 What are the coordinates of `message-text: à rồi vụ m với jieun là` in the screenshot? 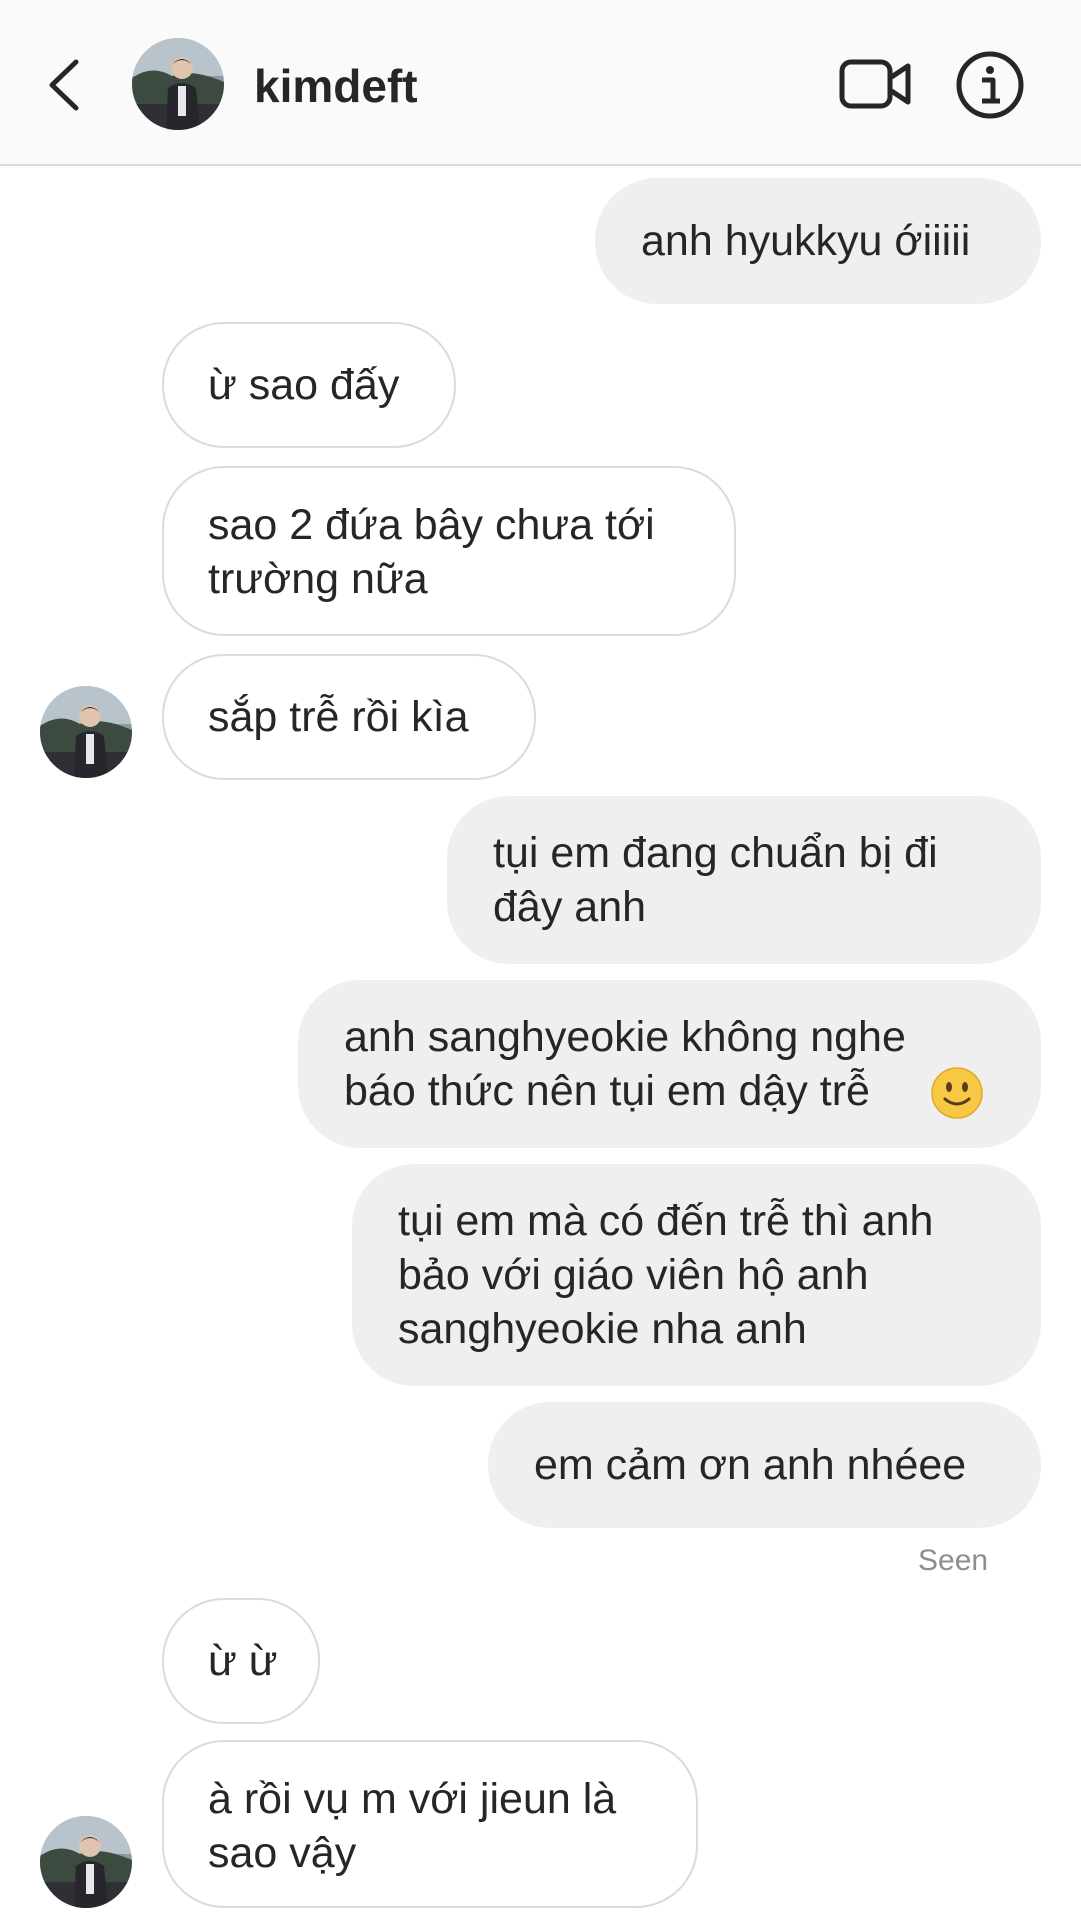 It's located at (412, 1799).